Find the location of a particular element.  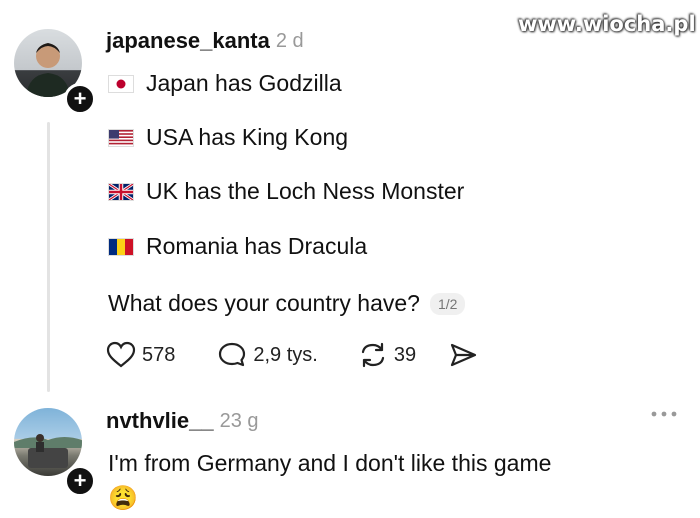

post-line: UK has the Loch Ness Monster is located at coordinates (286, 191).